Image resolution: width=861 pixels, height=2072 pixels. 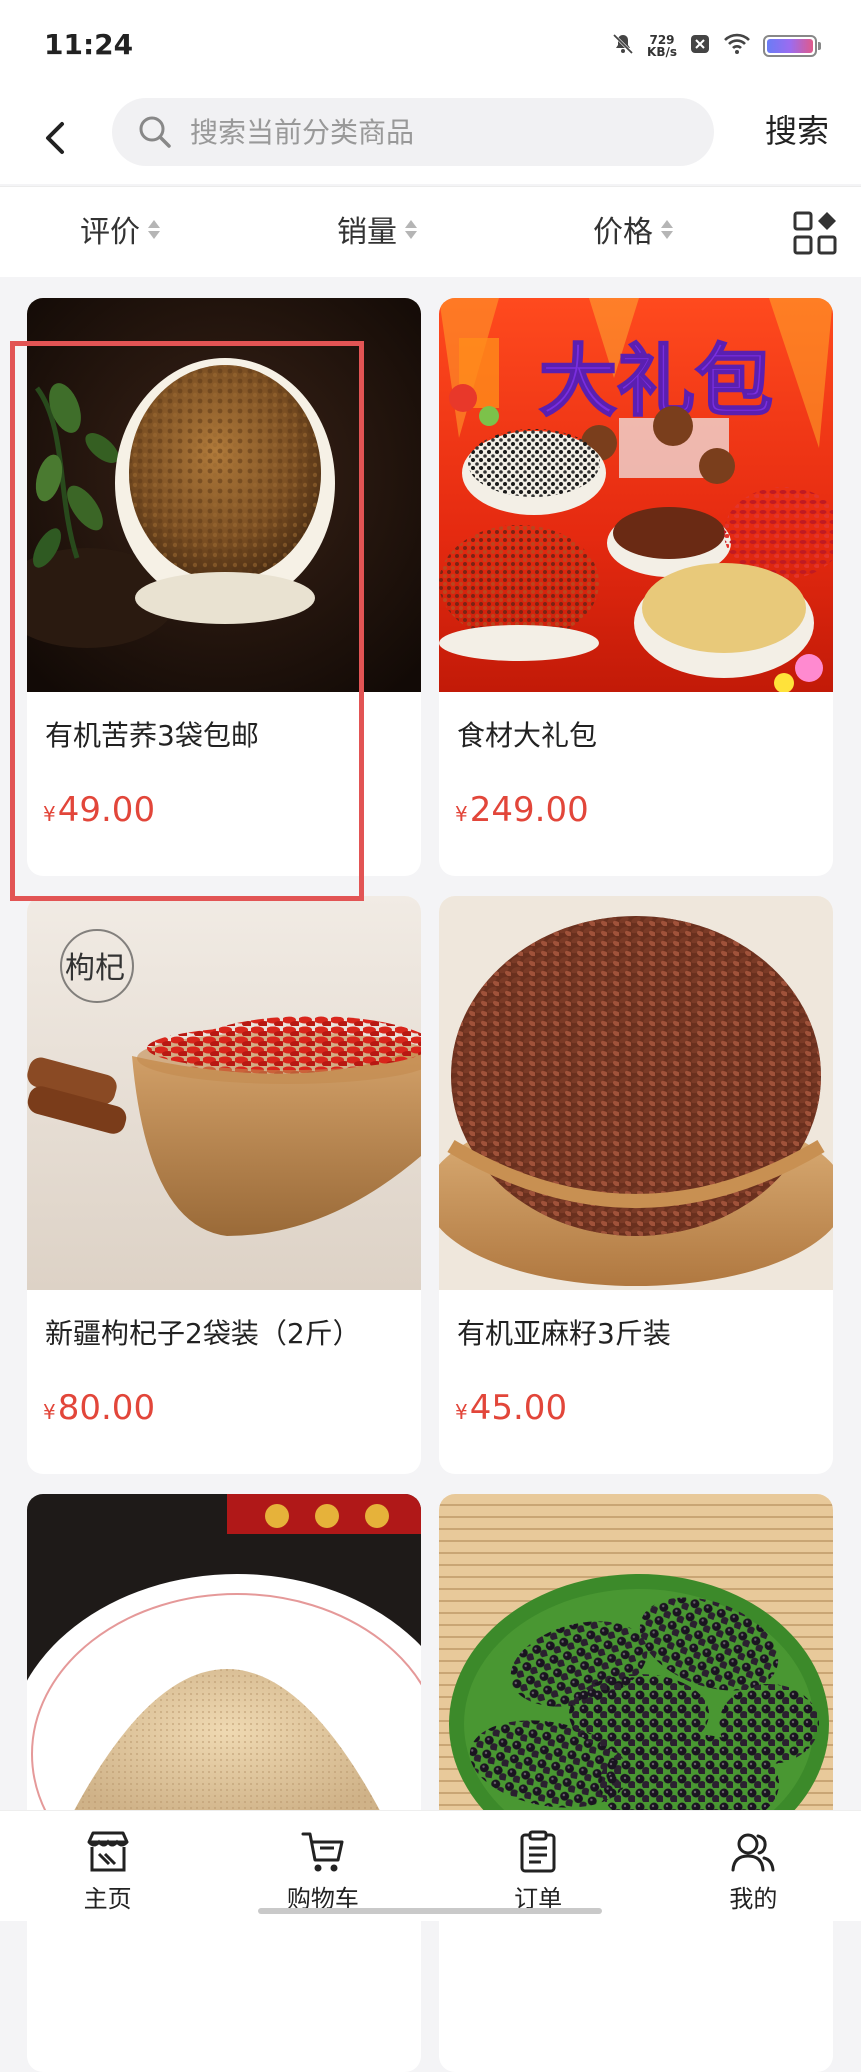 I want to click on product-price: ¥ 49.00, so click(x=99, y=810).